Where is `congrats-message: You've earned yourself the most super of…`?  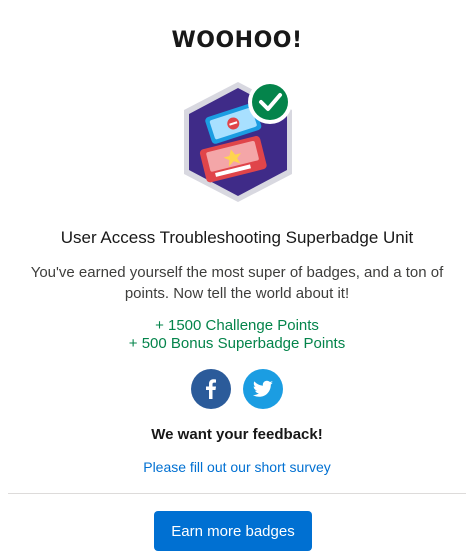
congrats-message: You've earned yourself the most super of… is located at coordinates (237, 283).